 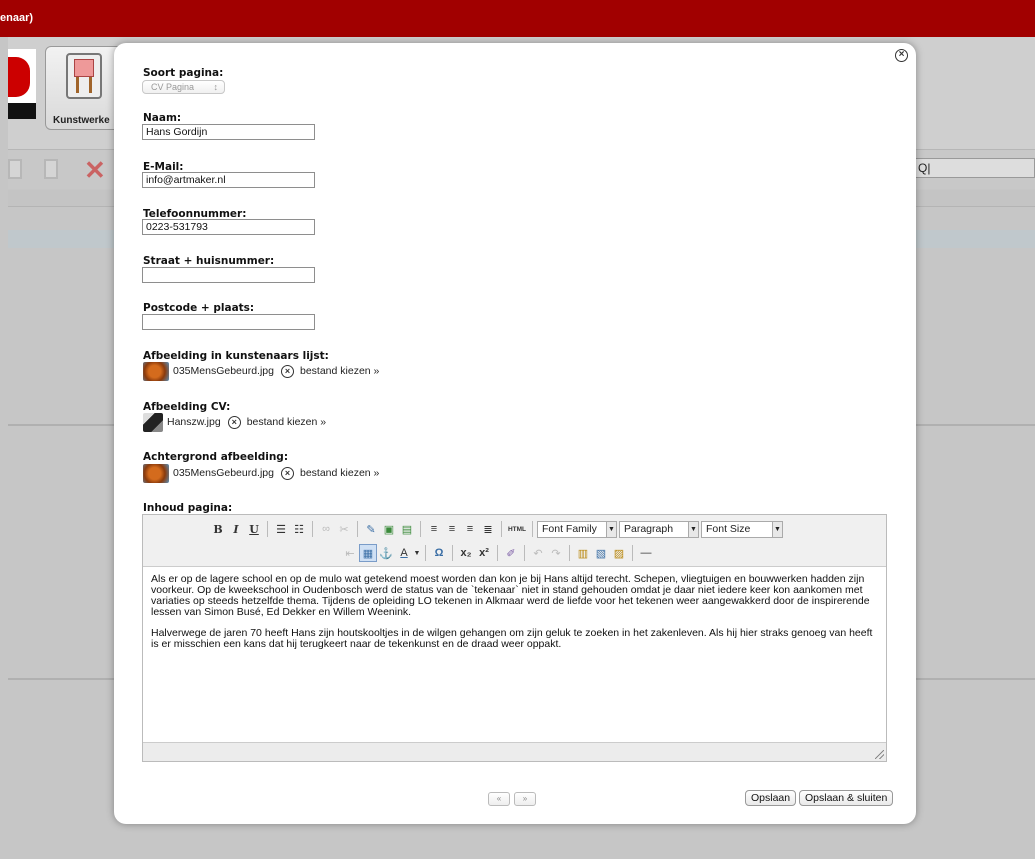 I want to click on background-image-filename: 035MensGebeurd.jpg, so click(x=223, y=473).